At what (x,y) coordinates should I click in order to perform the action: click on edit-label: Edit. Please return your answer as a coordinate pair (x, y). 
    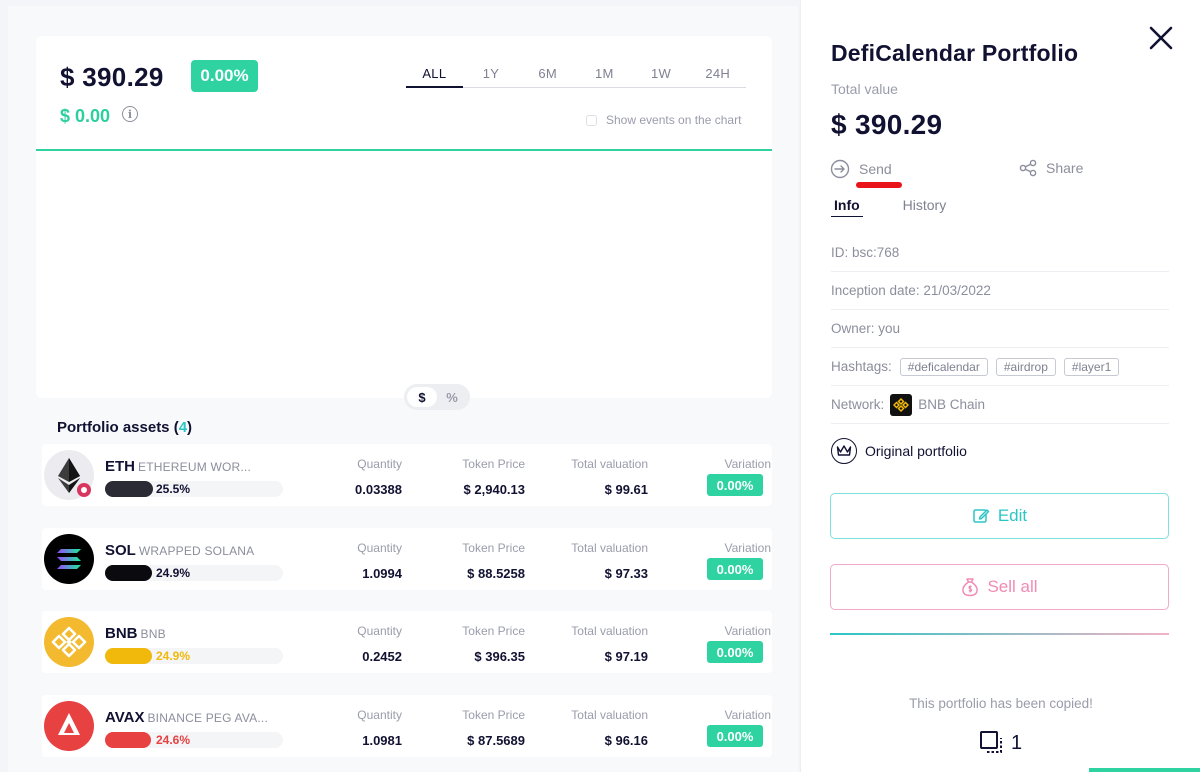
    Looking at the image, I should click on (1012, 515).